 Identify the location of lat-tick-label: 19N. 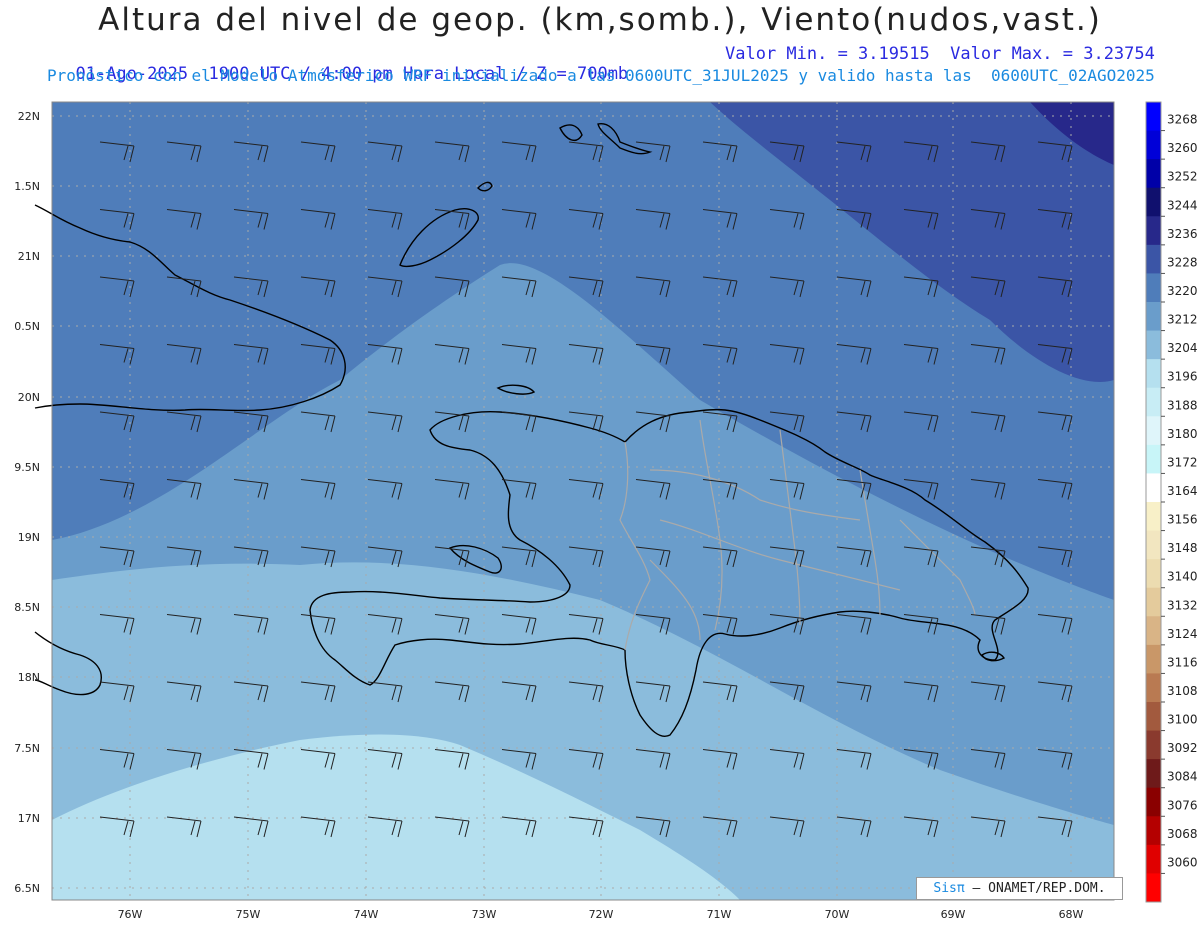
(29, 537).